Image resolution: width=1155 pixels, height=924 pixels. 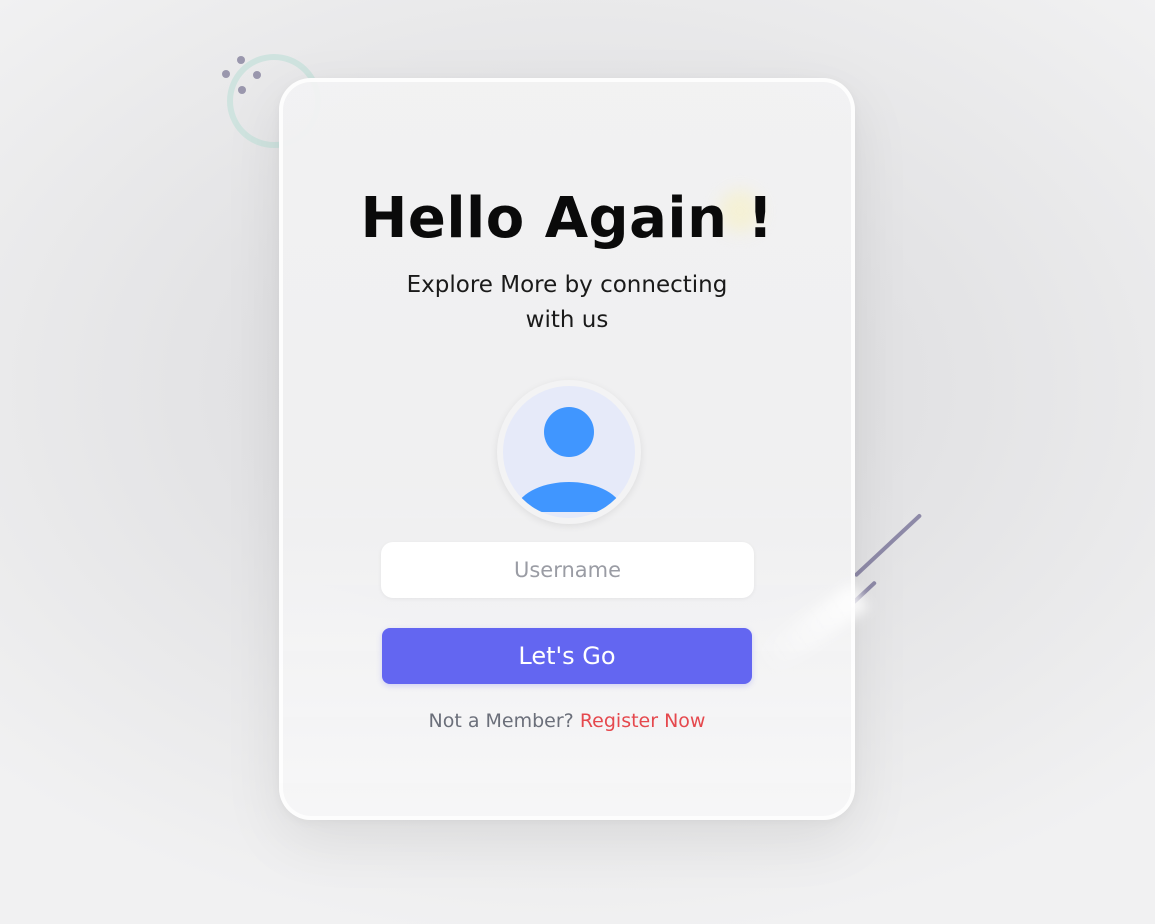 What do you see at coordinates (567, 656) in the screenshot?
I see `lets-go-button: Let's Go` at bounding box center [567, 656].